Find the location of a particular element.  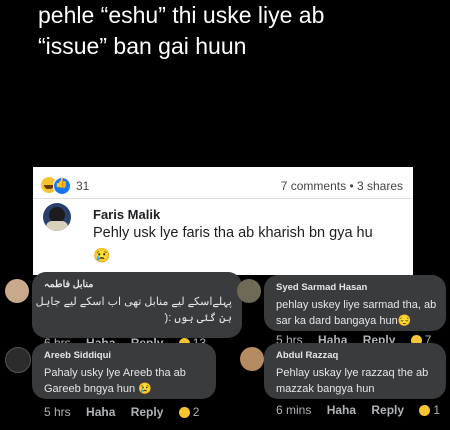

comment-text-line: sar ka dard bangaya hun😔 is located at coordinates (344, 321).